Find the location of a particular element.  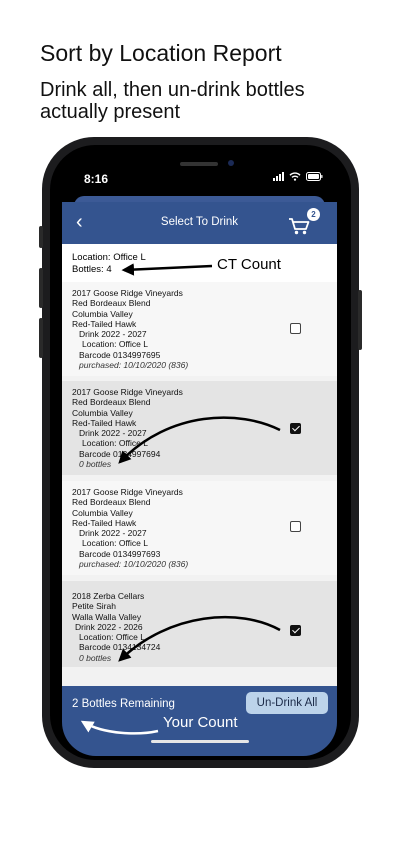

bottle-four-arrow is located at coordinates (199, 638).